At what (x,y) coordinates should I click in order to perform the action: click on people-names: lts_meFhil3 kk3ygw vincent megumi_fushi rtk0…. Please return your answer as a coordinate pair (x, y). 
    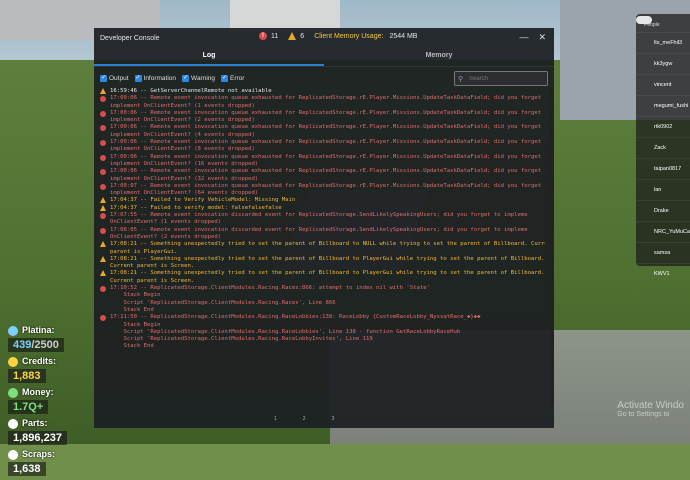
    Looking at the image, I should click on (663, 158).